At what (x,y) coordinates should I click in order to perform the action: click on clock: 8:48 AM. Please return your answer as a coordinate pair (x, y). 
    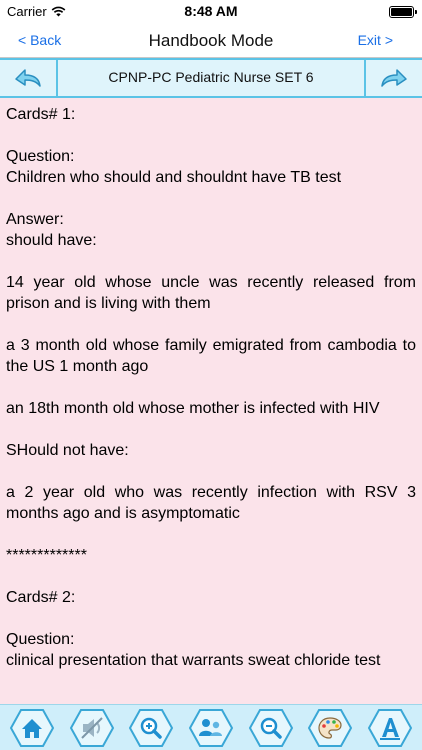
    Looking at the image, I should click on (211, 11).